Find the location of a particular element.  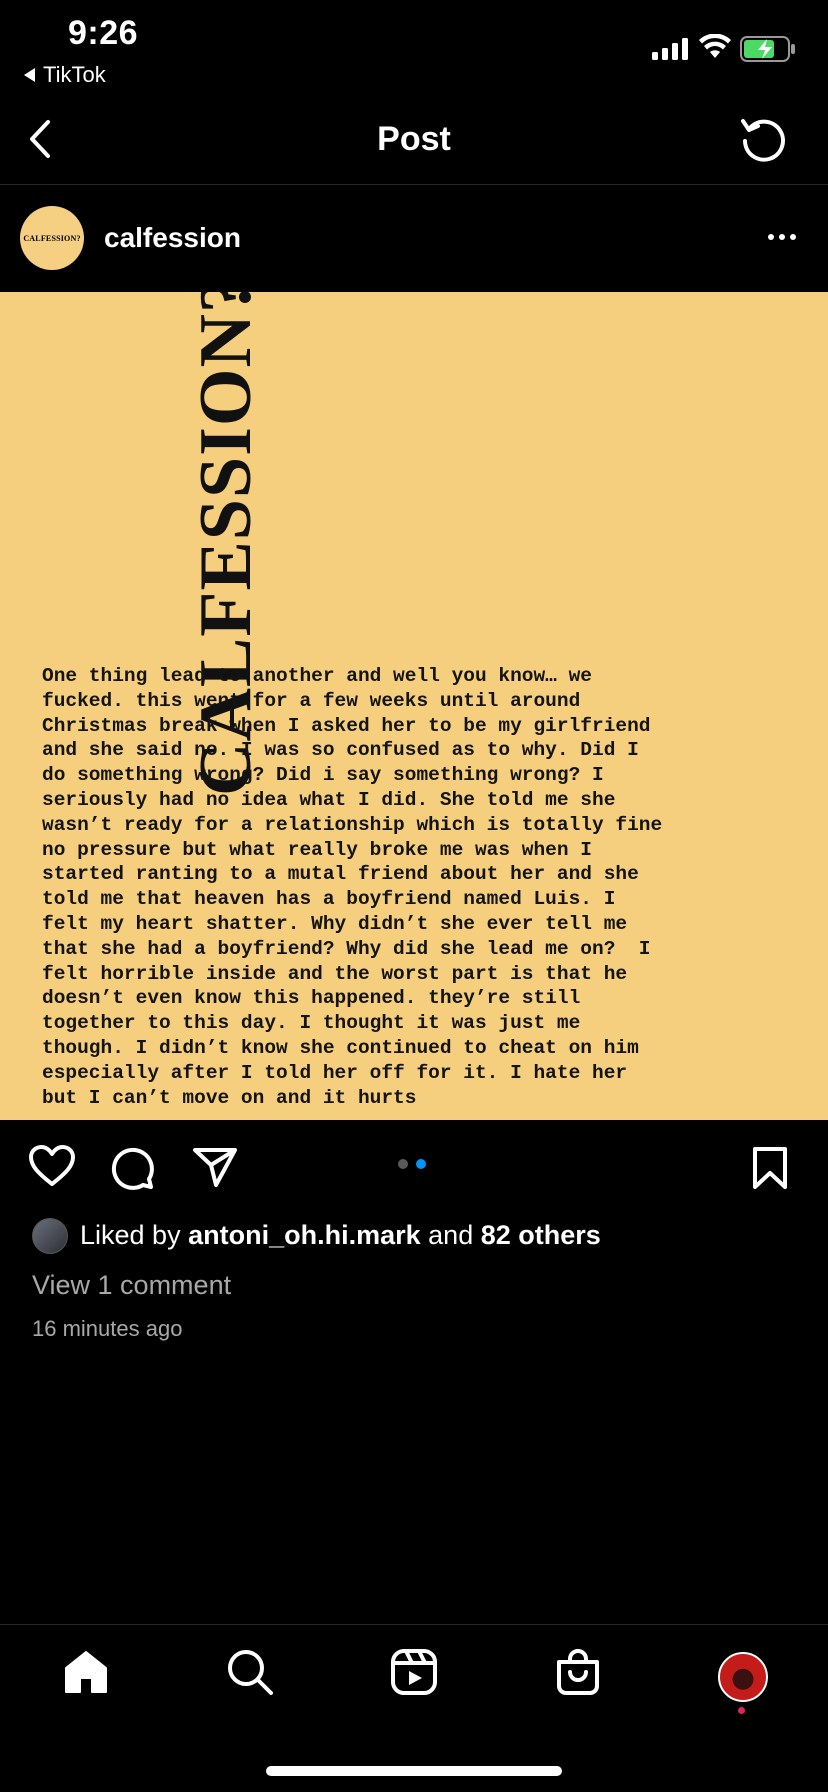

battery-icon is located at coordinates (768, 51).